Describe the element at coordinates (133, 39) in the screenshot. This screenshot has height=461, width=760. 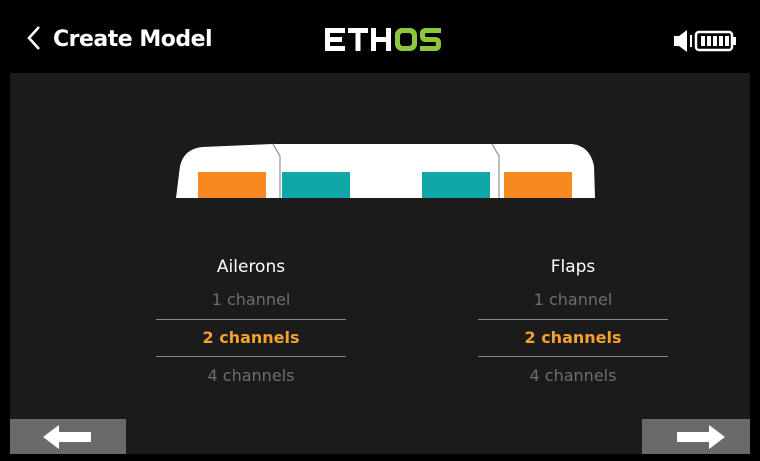
I see `page-title: Create Model` at that location.